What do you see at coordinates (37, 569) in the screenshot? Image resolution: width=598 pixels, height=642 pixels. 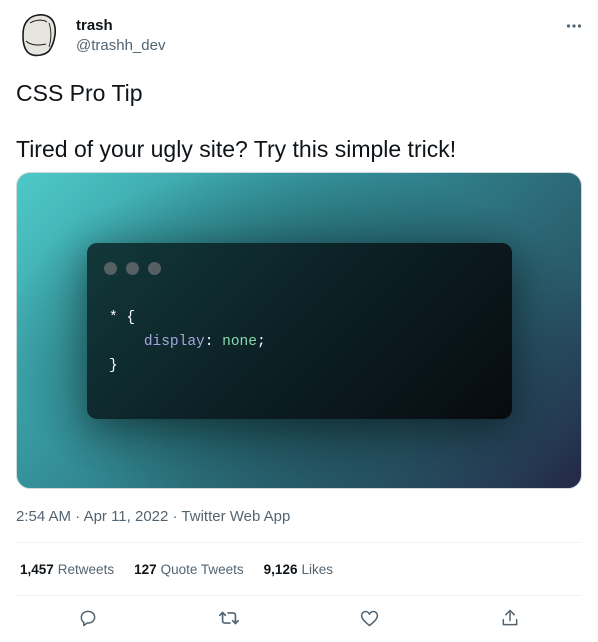 I see `retweets-count: 1,457` at bounding box center [37, 569].